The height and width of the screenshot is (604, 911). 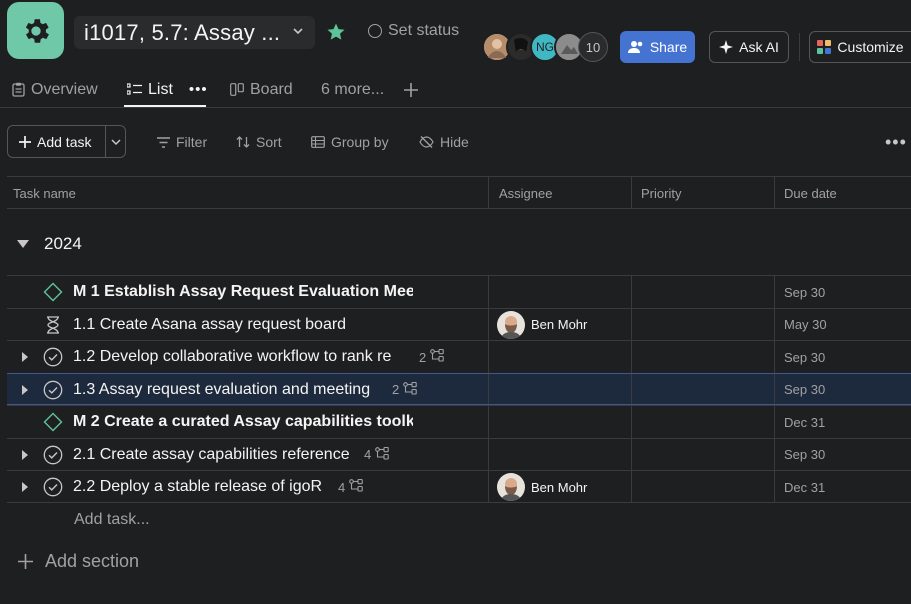 What do you see at coordinates (209, 325) in the screenshot?
I see `task-name: 1.1 Create Asana assay request board` at bounding box center [209, 325].